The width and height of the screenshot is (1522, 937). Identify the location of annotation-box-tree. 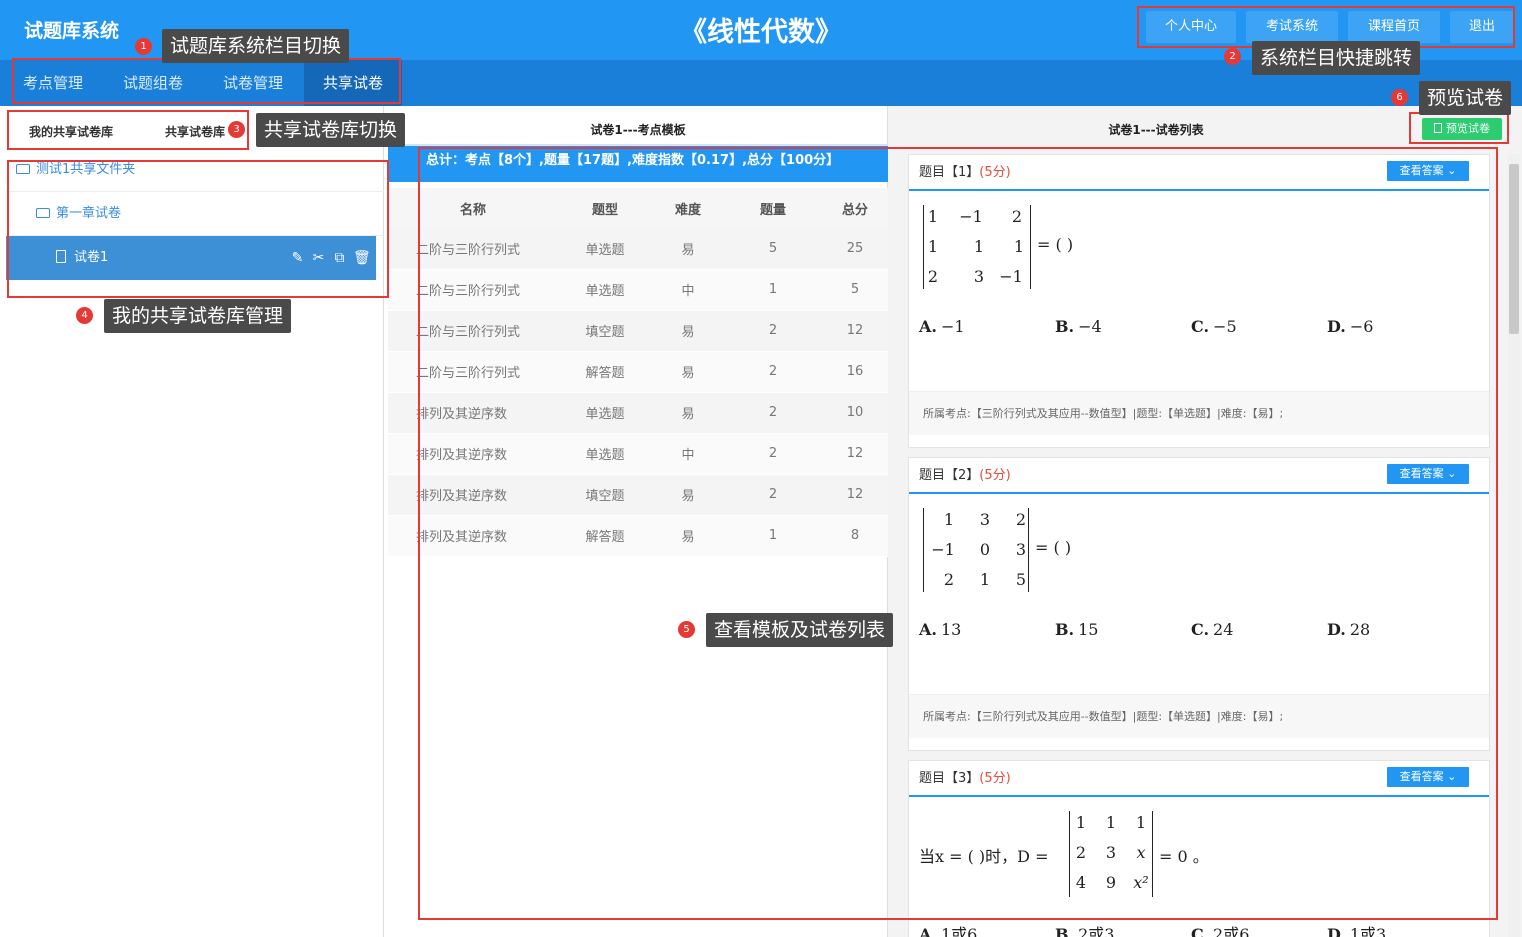
(198, 229).